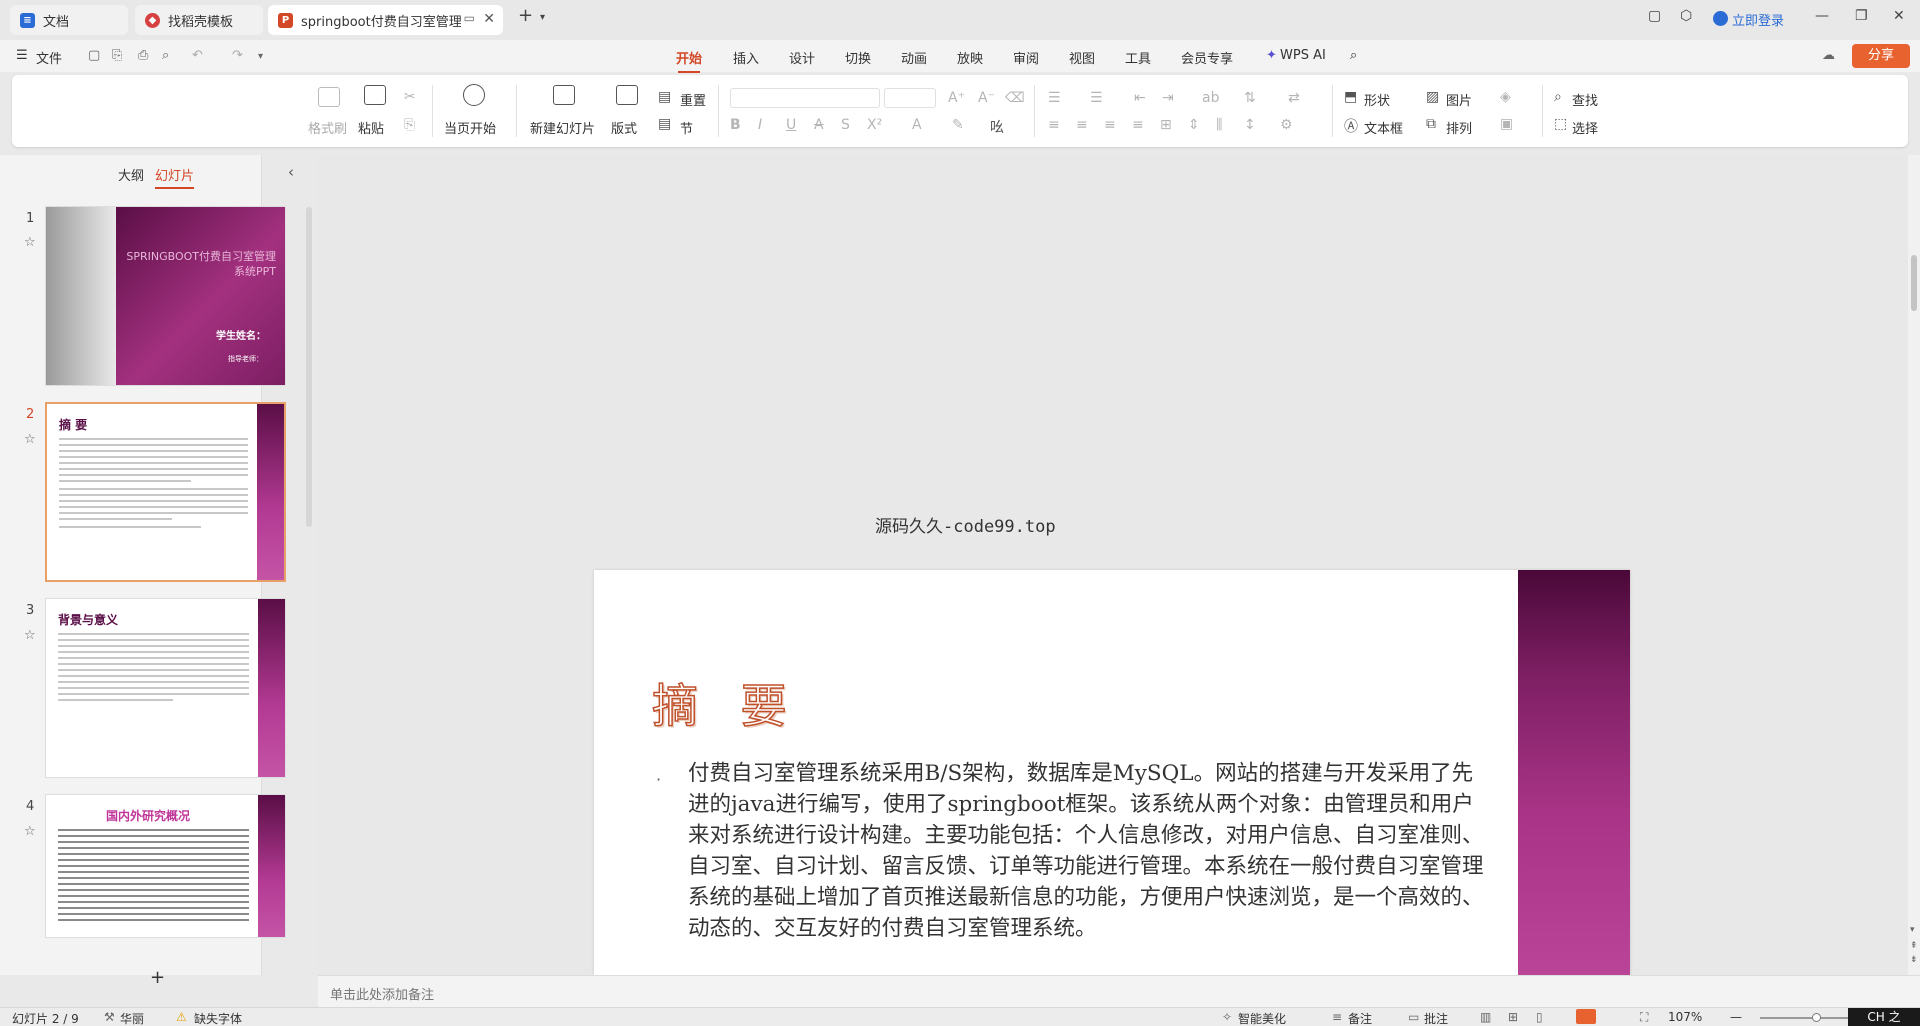 The image size is (1920, 1026). I want to click on increase-indent-icon: ⇥, so click(1168, 98).